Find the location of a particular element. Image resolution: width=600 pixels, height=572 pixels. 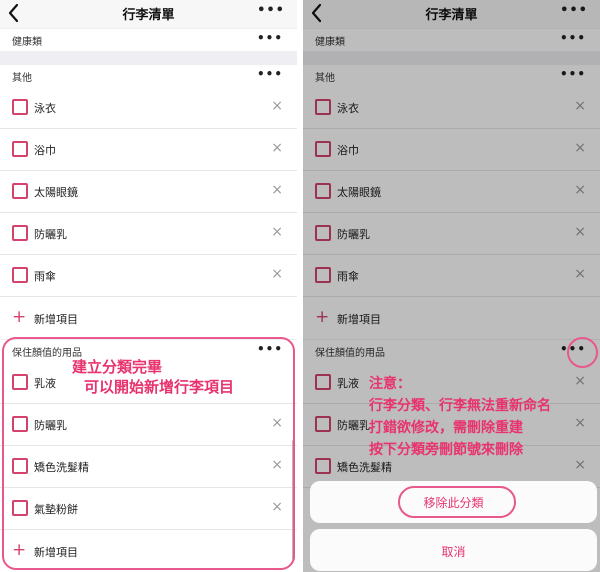

category-name: 健康類 is located at coordinates (27, 42).